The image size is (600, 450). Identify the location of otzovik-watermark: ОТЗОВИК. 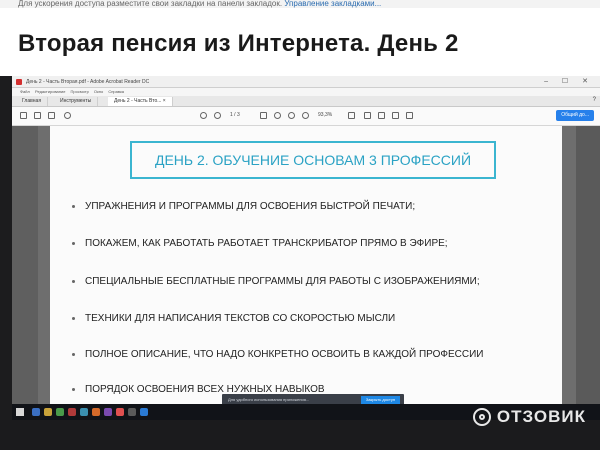
(529, 417).